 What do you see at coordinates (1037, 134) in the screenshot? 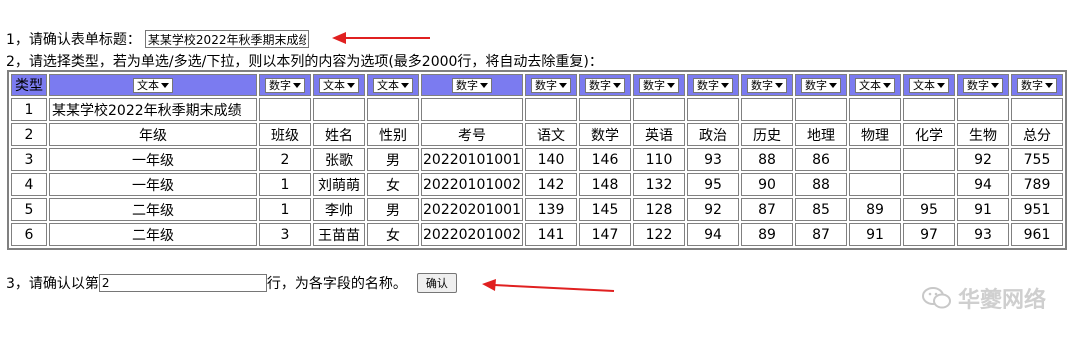
I see `table-cell: 总分` at bounding box center [1037, 134].